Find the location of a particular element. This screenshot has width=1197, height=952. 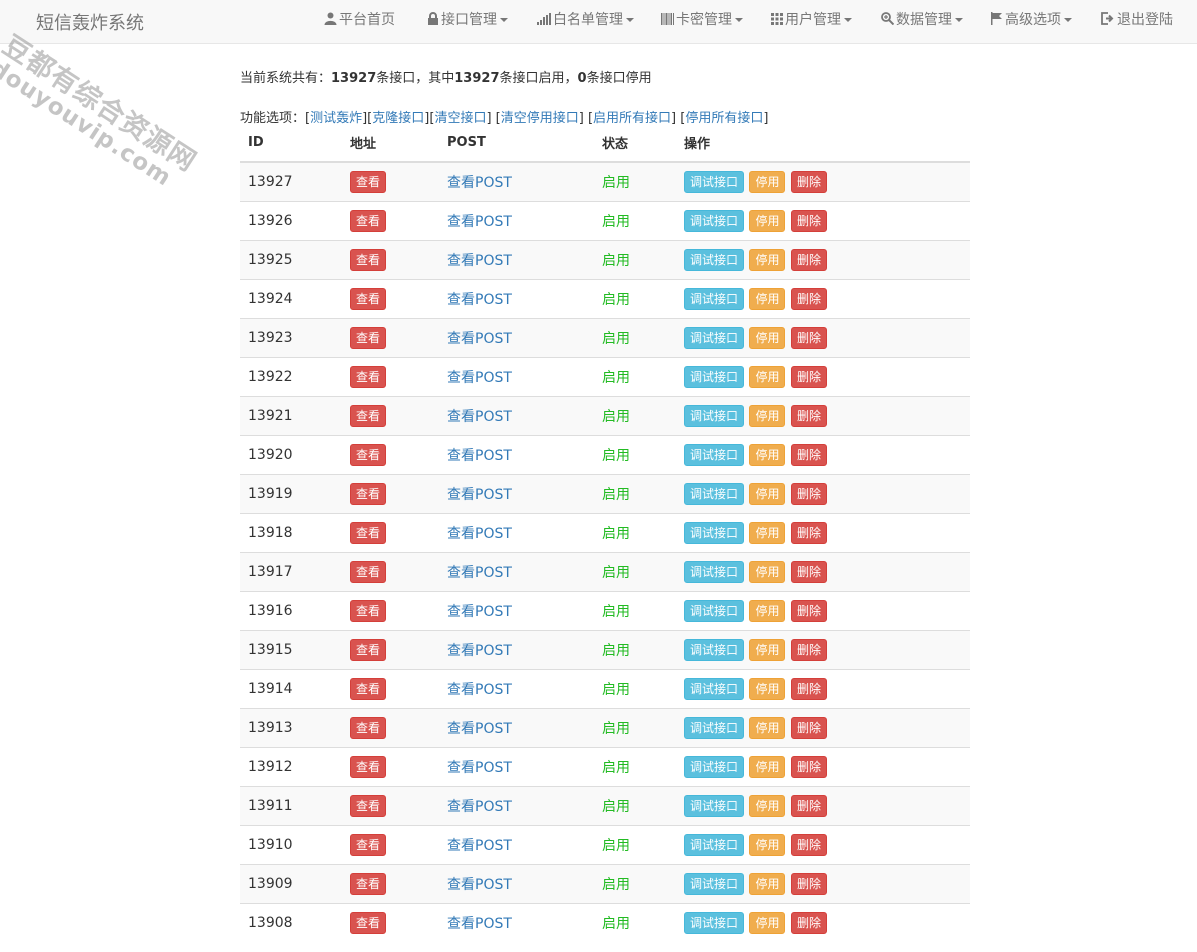

nav-card-manage: 卡密管理 is located at coordinates (702, 22).